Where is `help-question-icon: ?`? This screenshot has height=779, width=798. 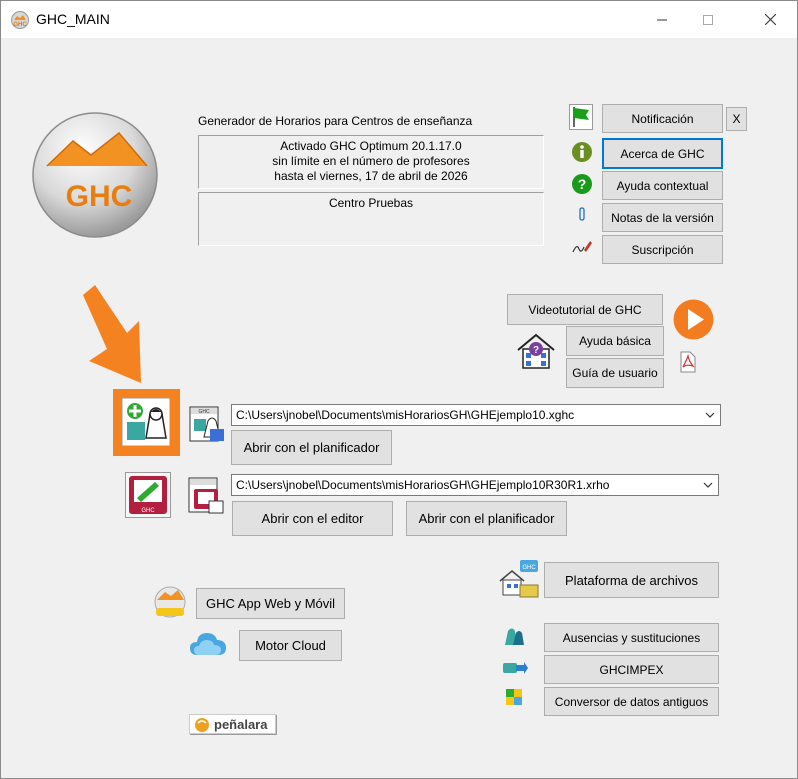
help-question-icon: ? is located at coordinates (582, 184).